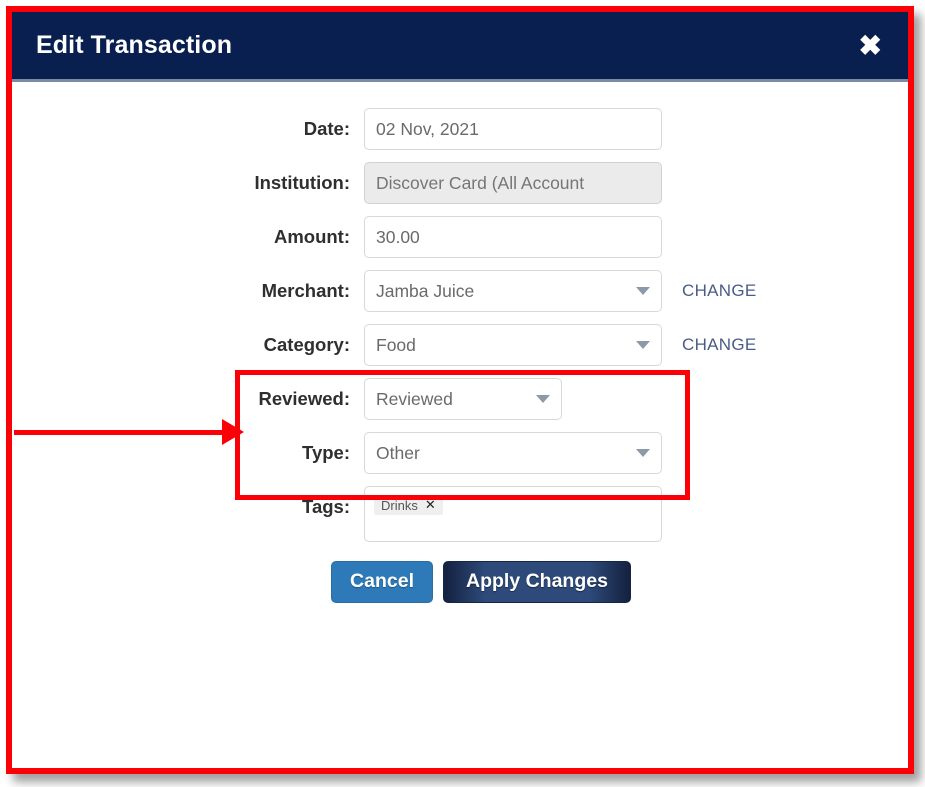 This screenshot has height=787, width=925. What do you see at coordinates (460, 47) in the screenshot?
I see `modal-header: Edit Transaction ✖` at bounding box center [460, 47].